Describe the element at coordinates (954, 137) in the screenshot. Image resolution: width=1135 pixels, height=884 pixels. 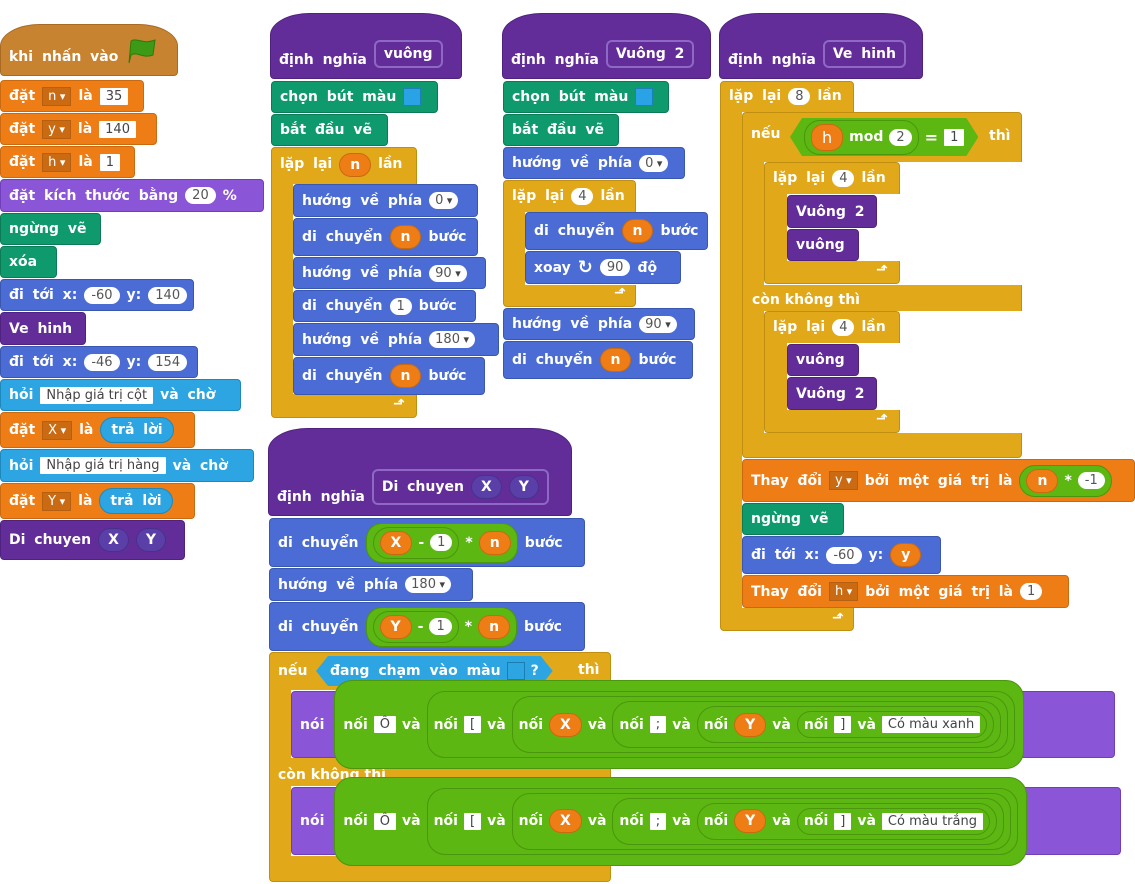
I see `compare-value-input: 1` at that location.